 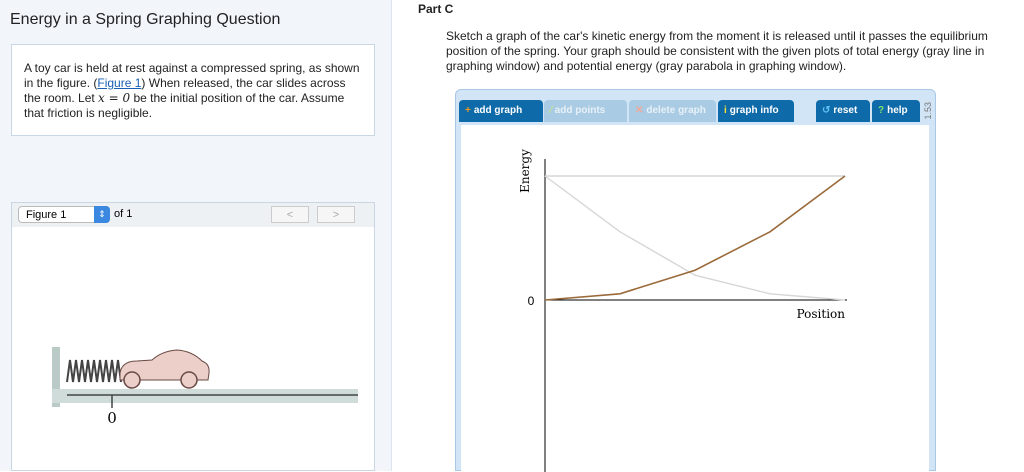 What do you see at coordinates (821, 314) in the screenshot?
I see `x-axis-label: Position` at bounding box center [821, 314].